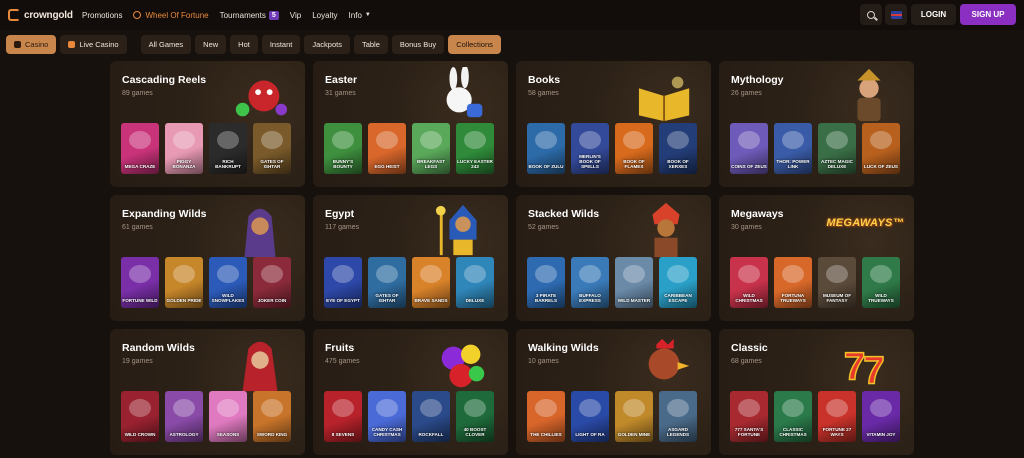  What do you see at coordinates (793, 416) in the screenshot?
I see `game-thumbnail: CLASSIC CHRISTMAS` at bounding box center [793, 416].